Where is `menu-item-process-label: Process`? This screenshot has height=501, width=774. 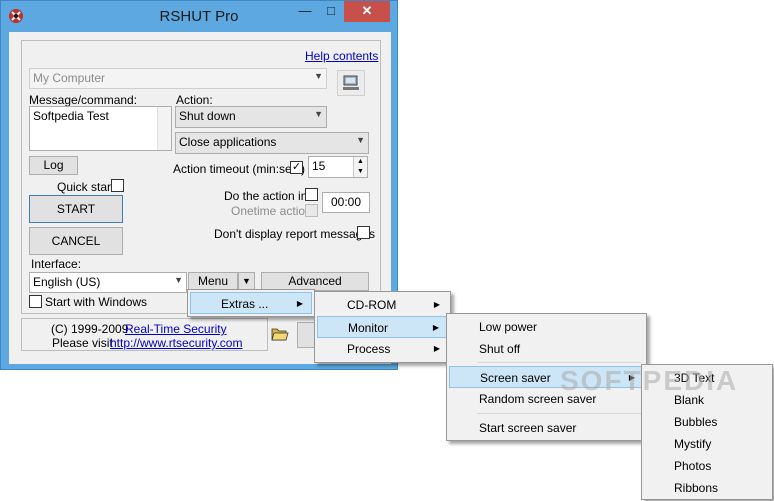 menu-item-process-label: Process is located at coordinates (369, 349).